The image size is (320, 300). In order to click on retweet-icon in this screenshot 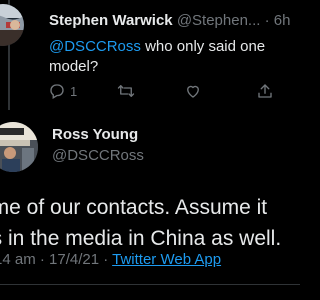, I will do `click(126, 91)`.